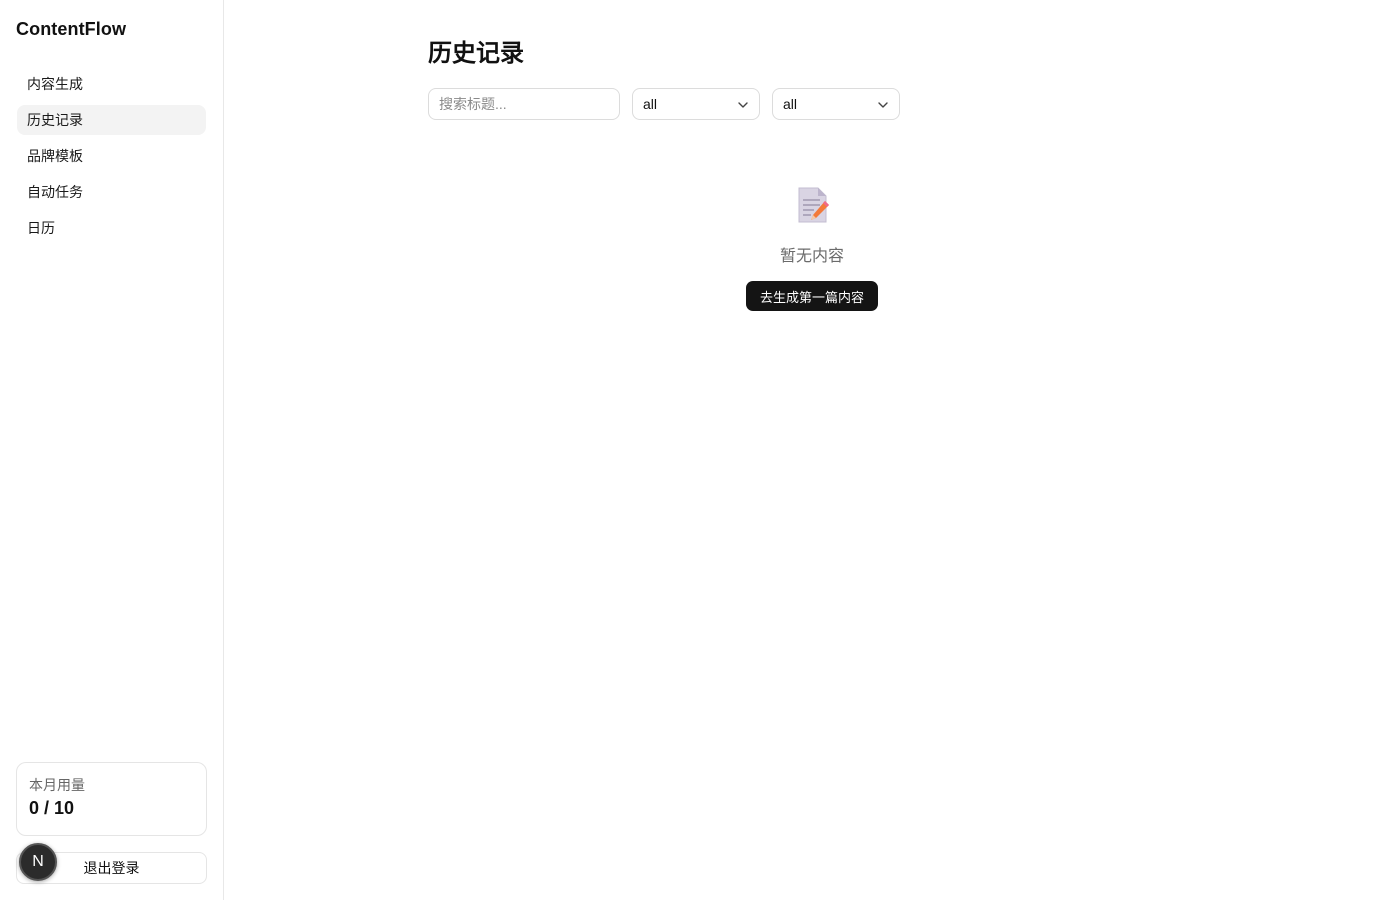 This screenshot has height=900, width=1400. What do you see at coordinates (836, 104) in the screenshot?
I see `filter-select-2: all` at bounding box center [836, 104].